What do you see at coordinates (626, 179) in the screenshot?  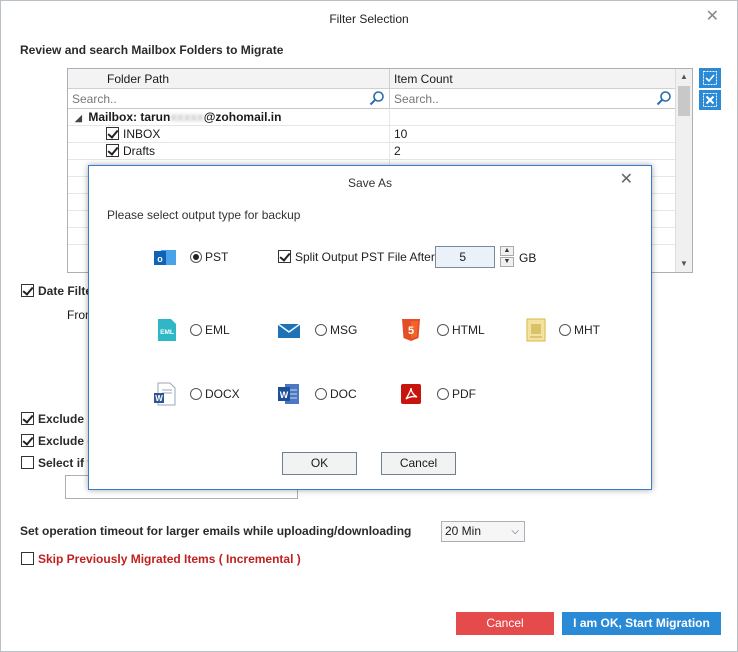 I see `dialog-close-icon: ✕` at bounding box center [626, 179].